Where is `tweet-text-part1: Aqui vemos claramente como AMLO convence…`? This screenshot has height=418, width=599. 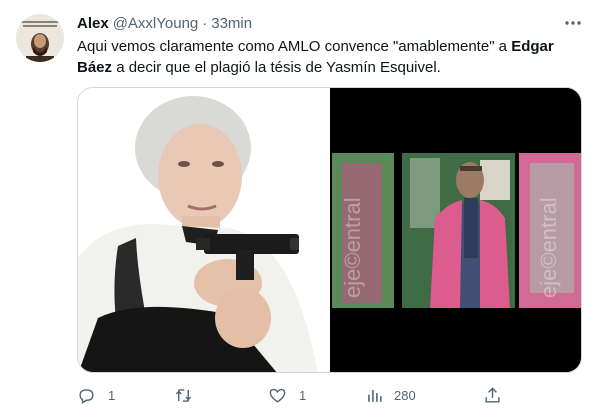
tweet-text-part1: Aqui vemos claramente como AMLO convence… is located at coordinates (294, 46).